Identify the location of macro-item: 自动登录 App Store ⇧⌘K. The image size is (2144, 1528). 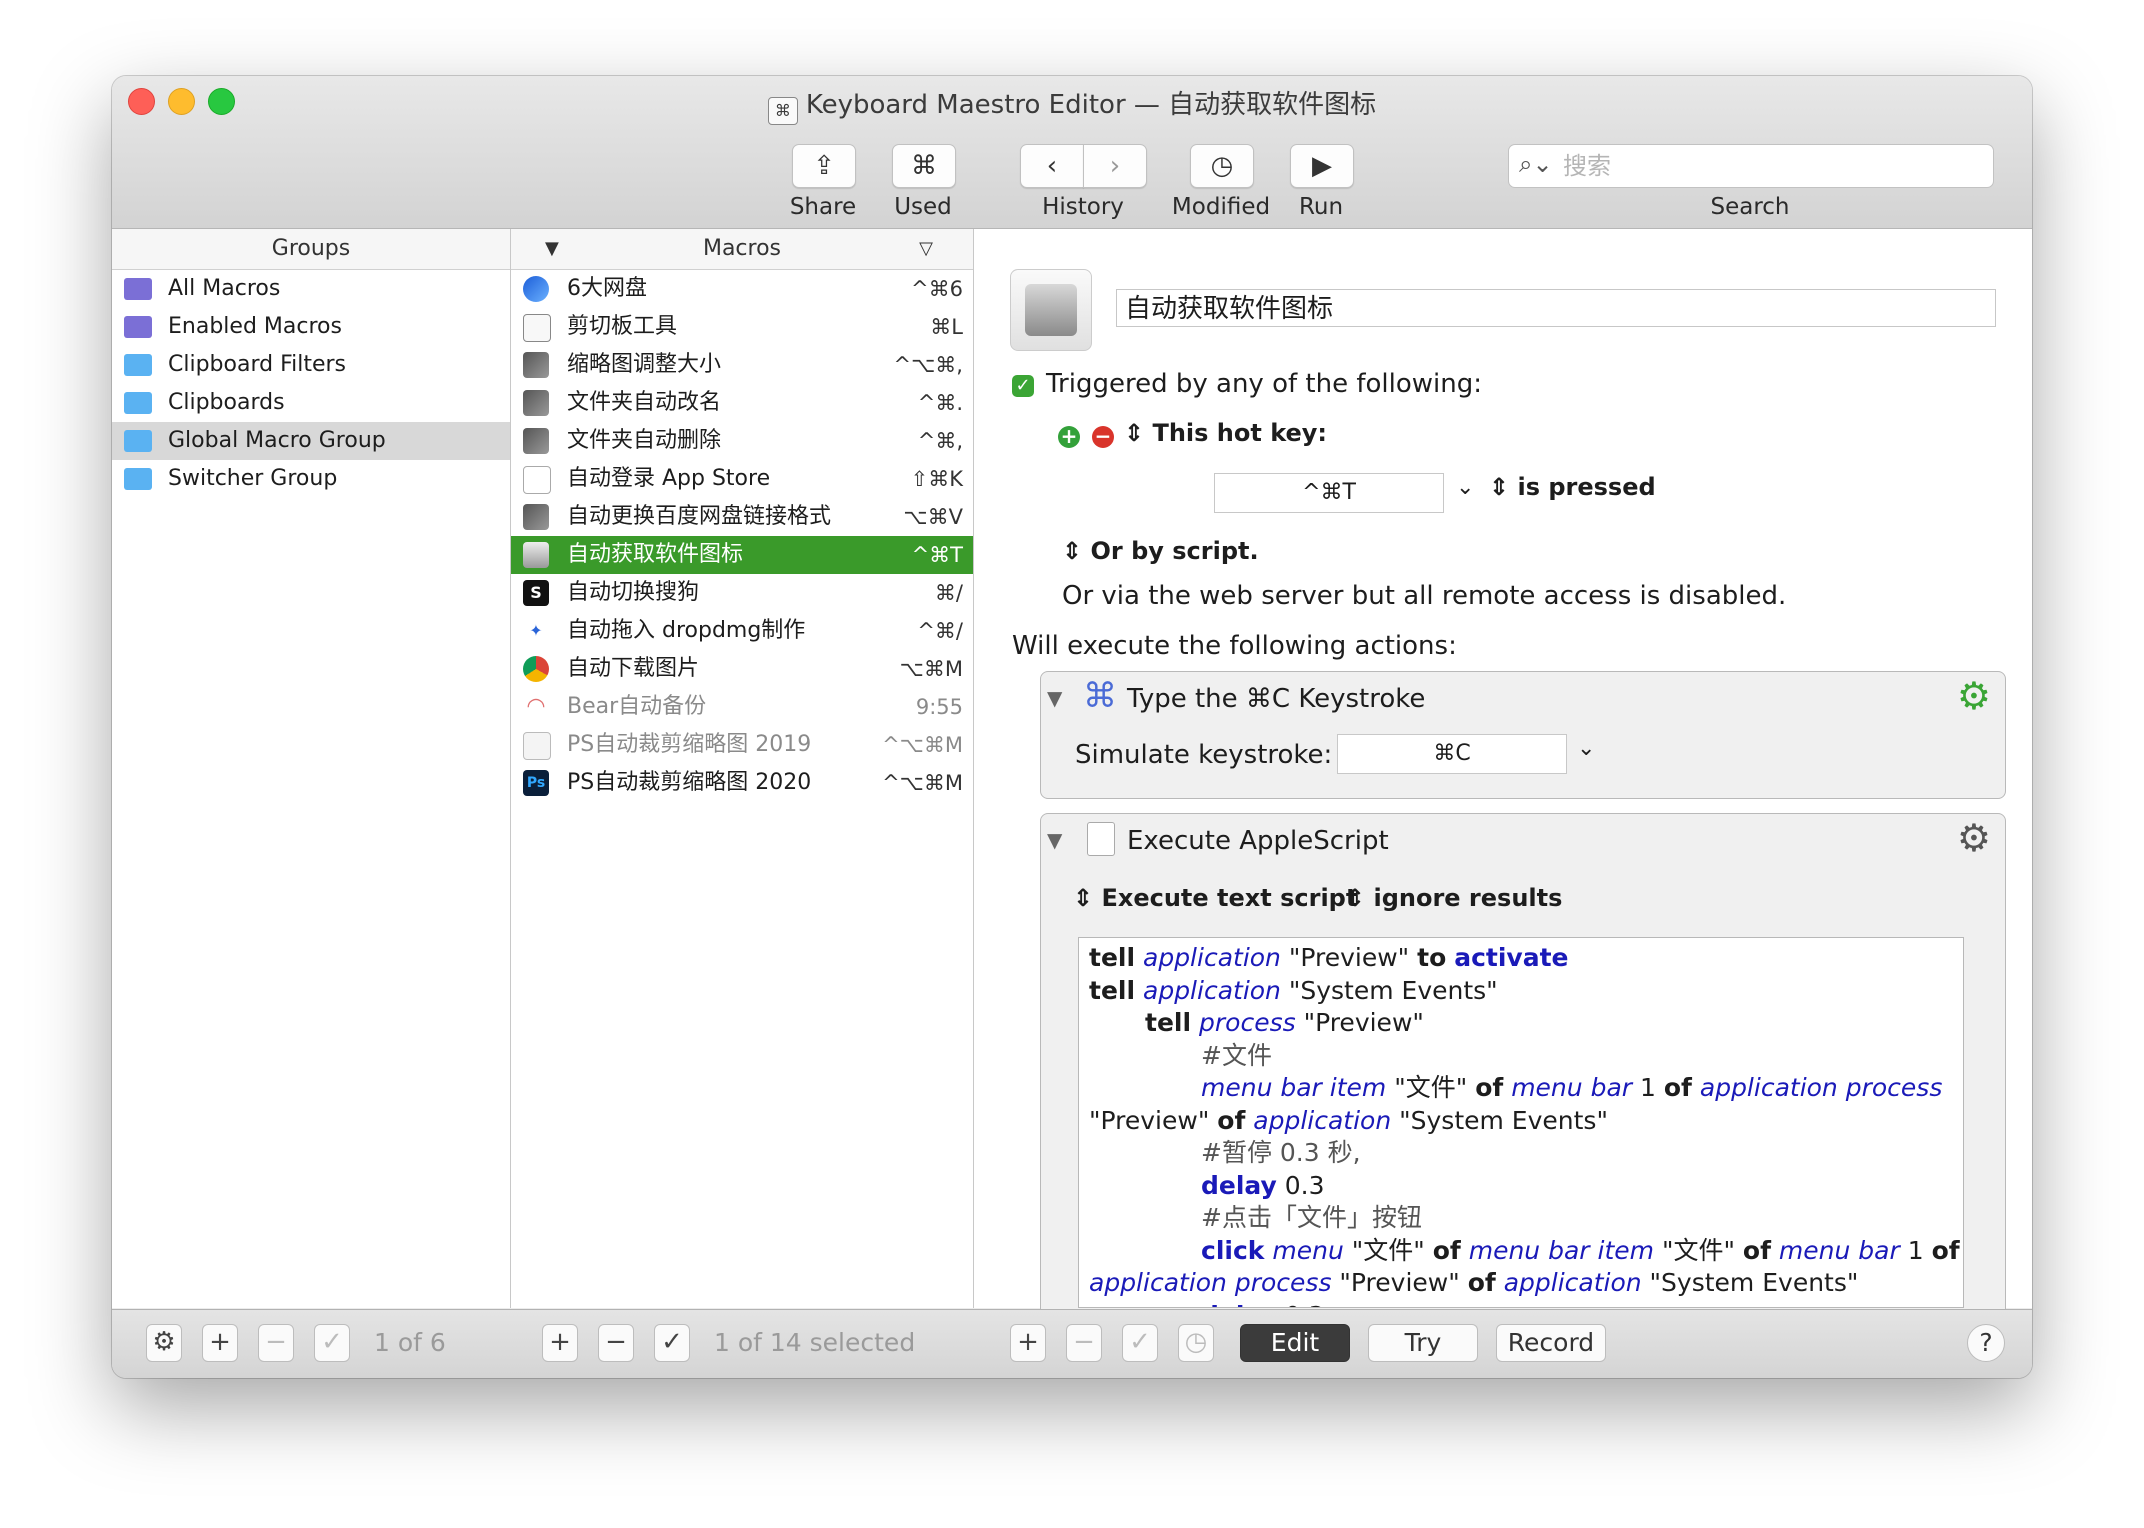
(742, 479).